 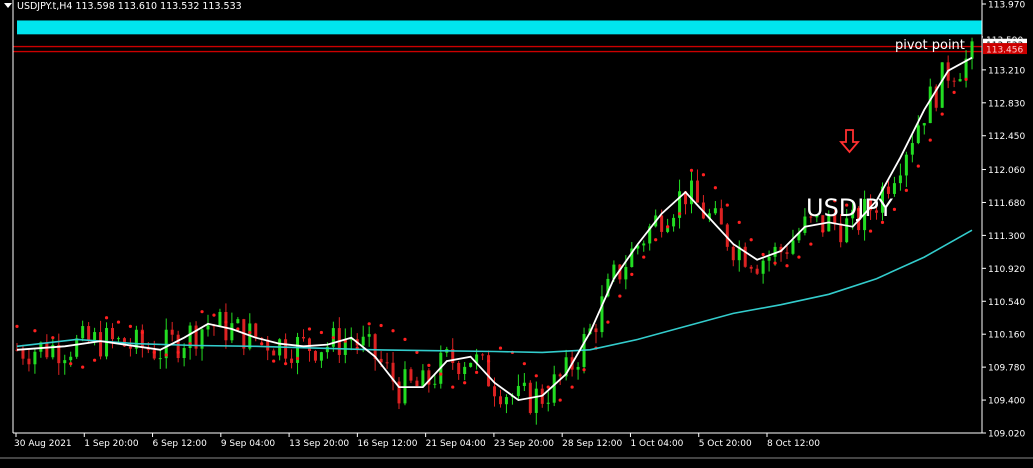 What do you see at coordinates (1006, 137) in the screenshot?
I see `y-tick-label: 112.450` at bounding box center [1006, 137].